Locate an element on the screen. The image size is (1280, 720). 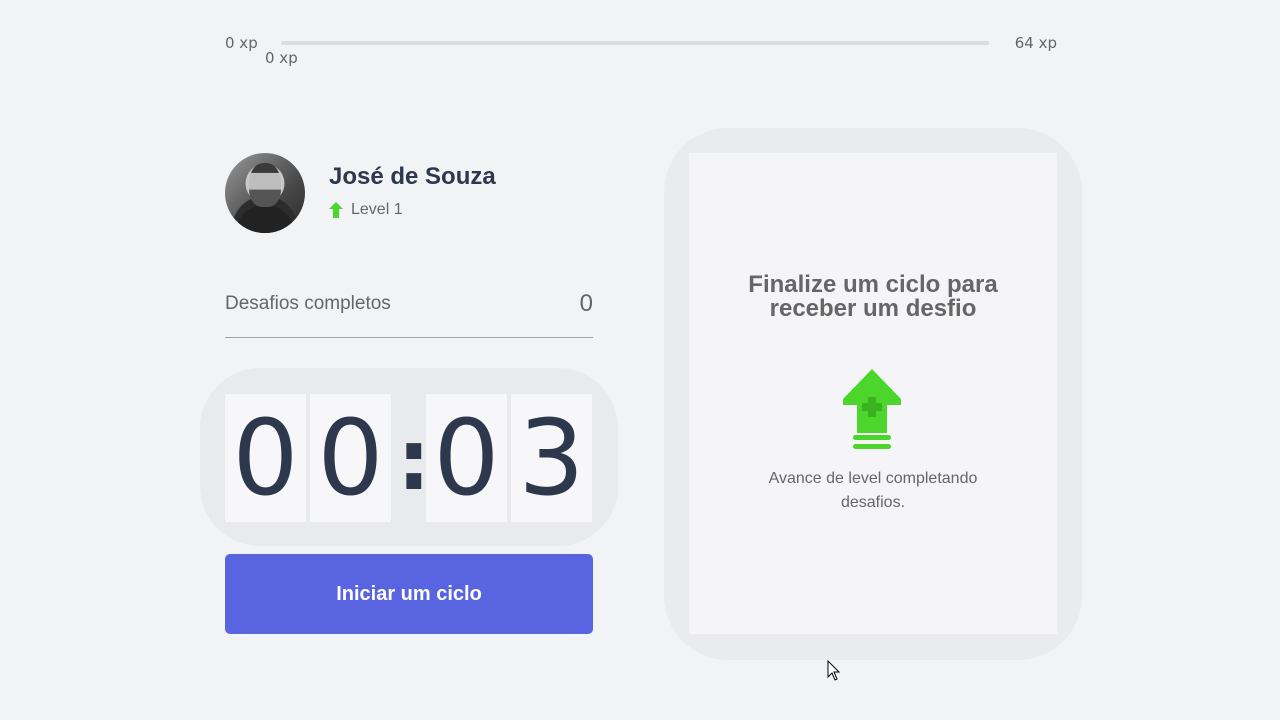
mouse-cursor-icon is located at coordinates (834, 670).